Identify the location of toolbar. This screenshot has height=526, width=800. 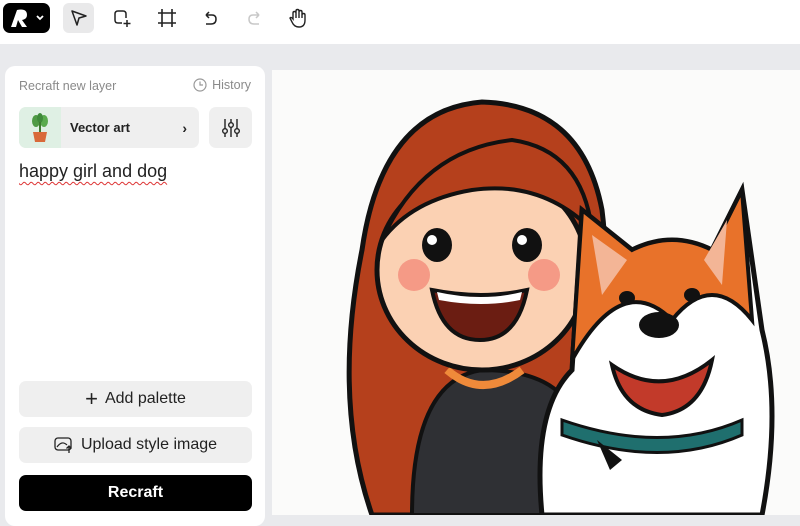
(400, 22).